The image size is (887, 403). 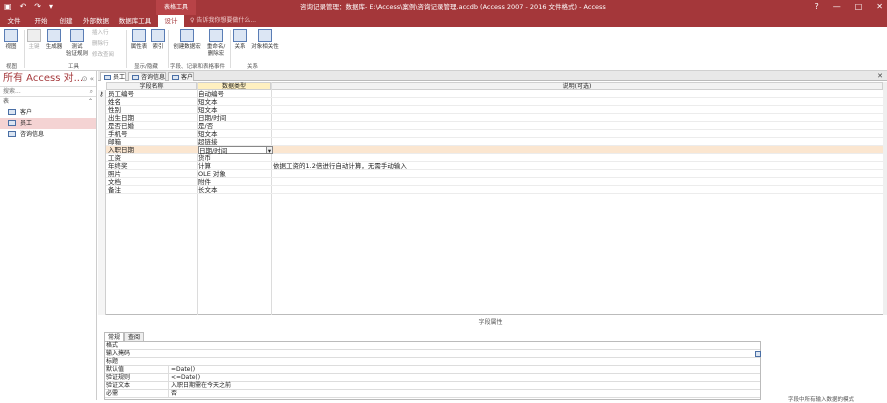 I want to click on insert-rows-button: 插入行, so click(x=100, y=33).